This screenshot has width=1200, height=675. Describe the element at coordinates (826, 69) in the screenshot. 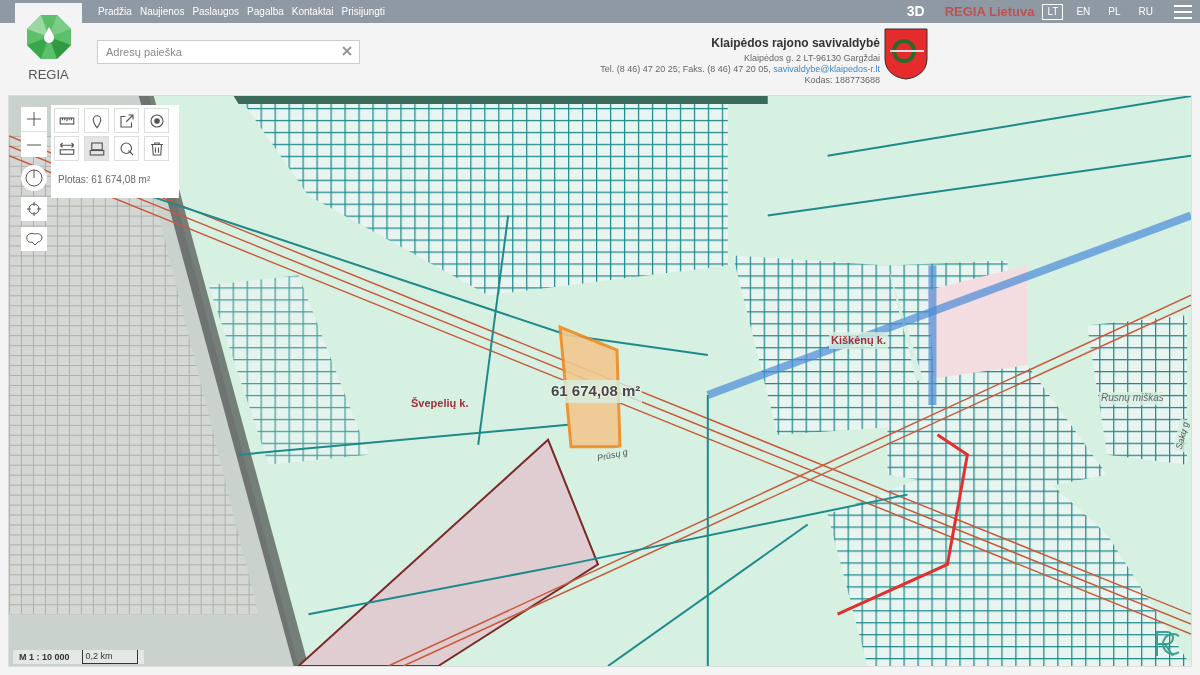

I see `email-link: savivaldybe@klaipedos-r.lt` at that location.